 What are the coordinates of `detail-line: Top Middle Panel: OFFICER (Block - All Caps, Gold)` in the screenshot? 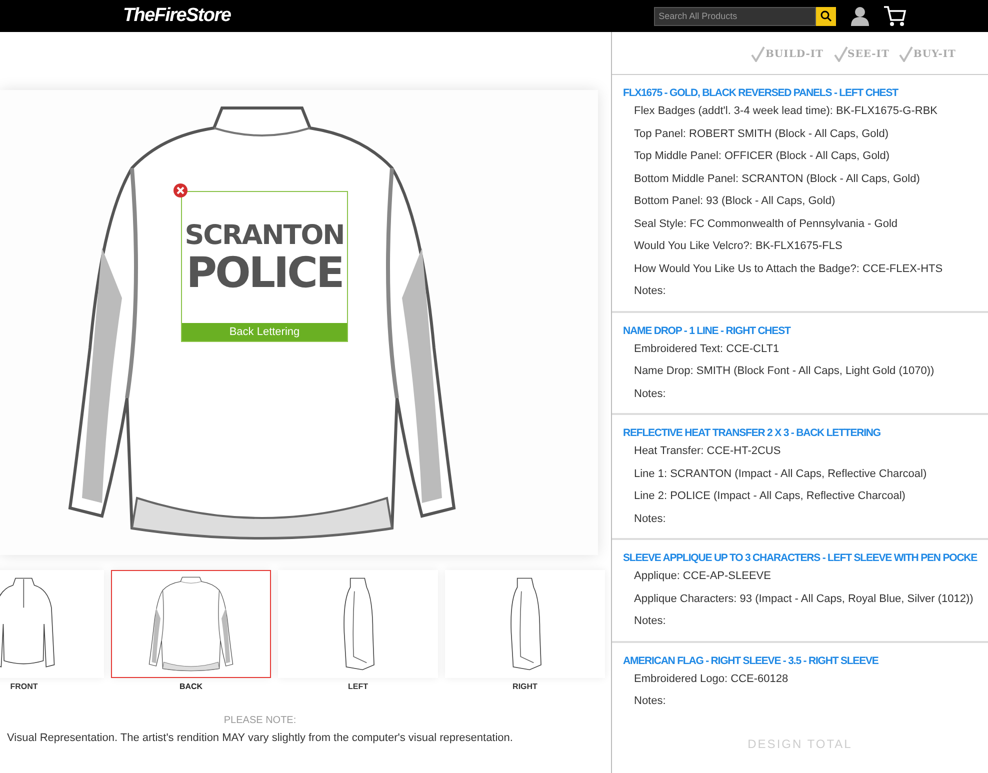 It's located at (762, 156).